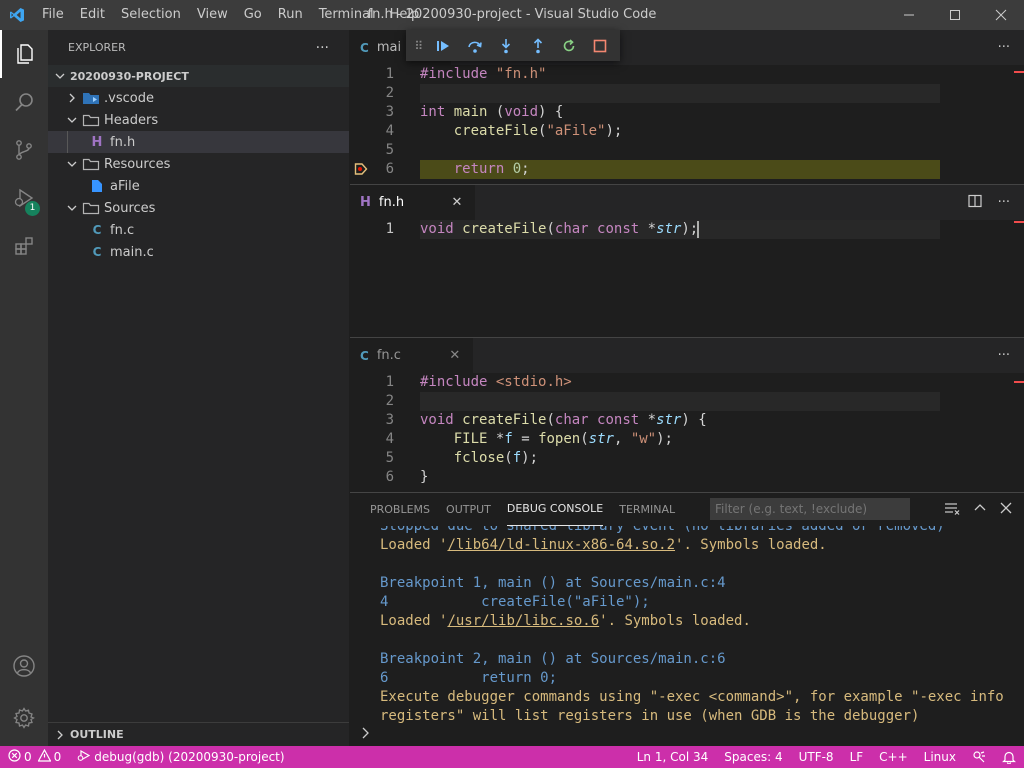 The height and width of the screenshot is (768, 1024). Describe the element at coordinates (400, 509) in the screenshot. I see `tab-problems: PROBLEMS` at that location.